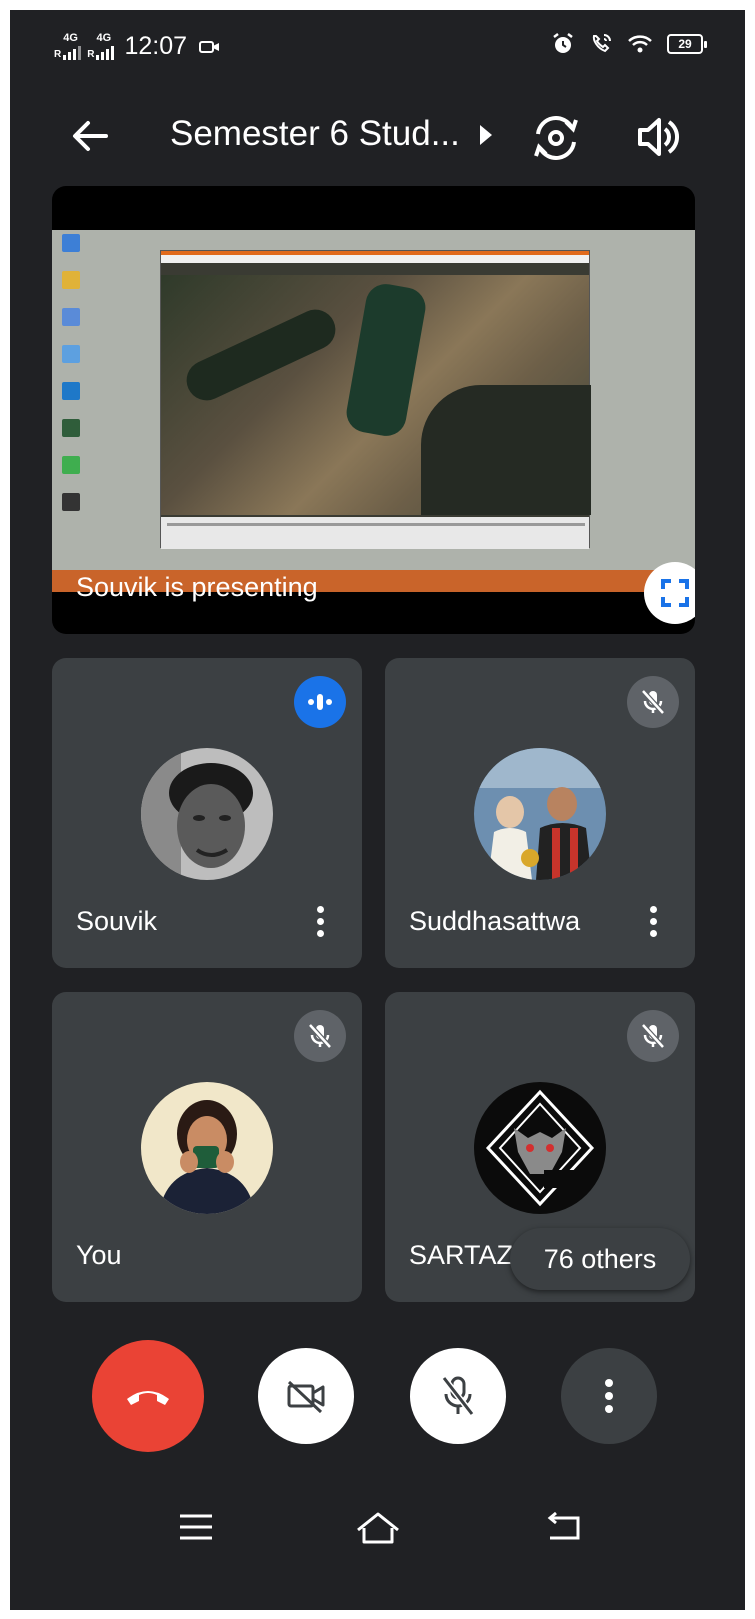 The width and height of the screenshot is (755, 1619). What do you see at coordinates (90, 136) in the screenshot?
I see `back-arrow-icon` at bounding box center [90, 136].